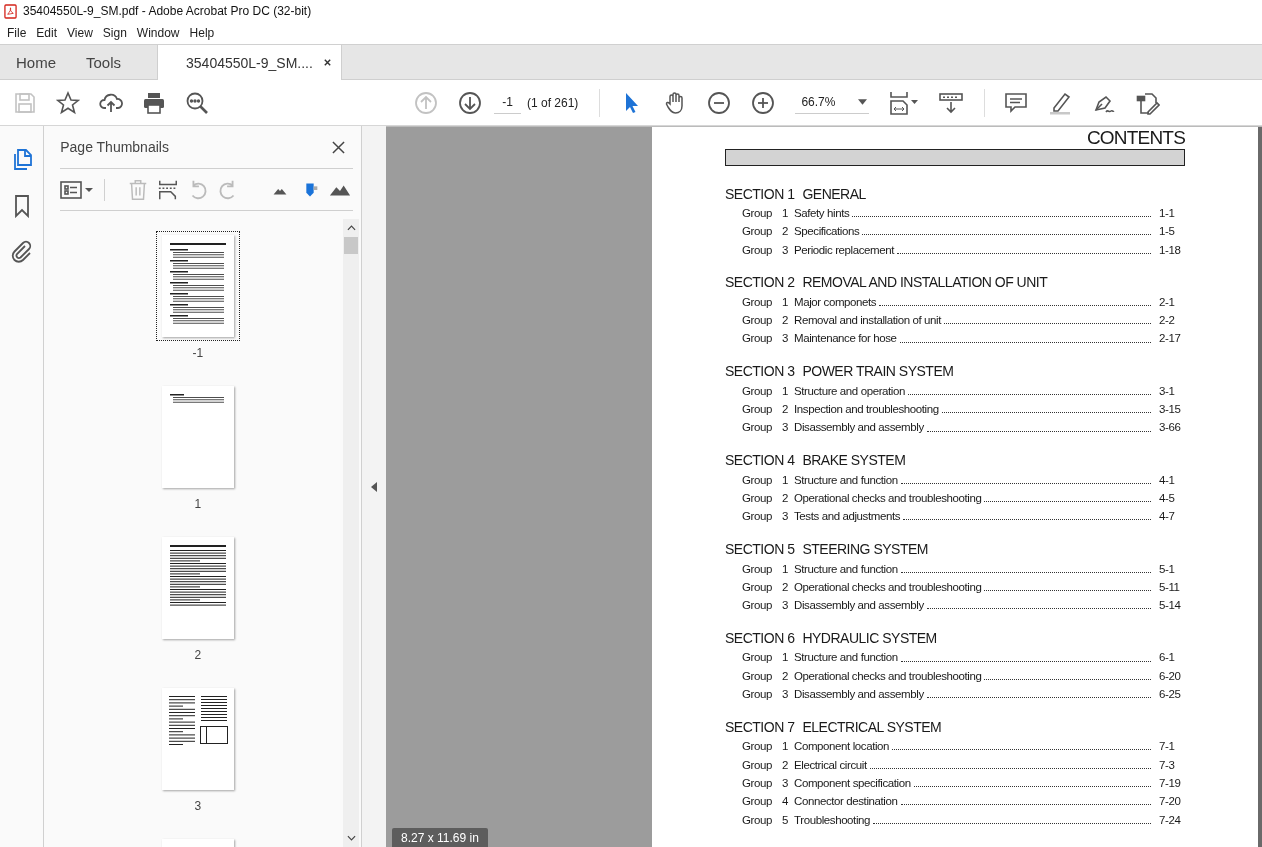  What do you see at coordinates (1170, 695) in the screenshot?
I see `page-reference: 6-25` at bounding box center [1170, 695].